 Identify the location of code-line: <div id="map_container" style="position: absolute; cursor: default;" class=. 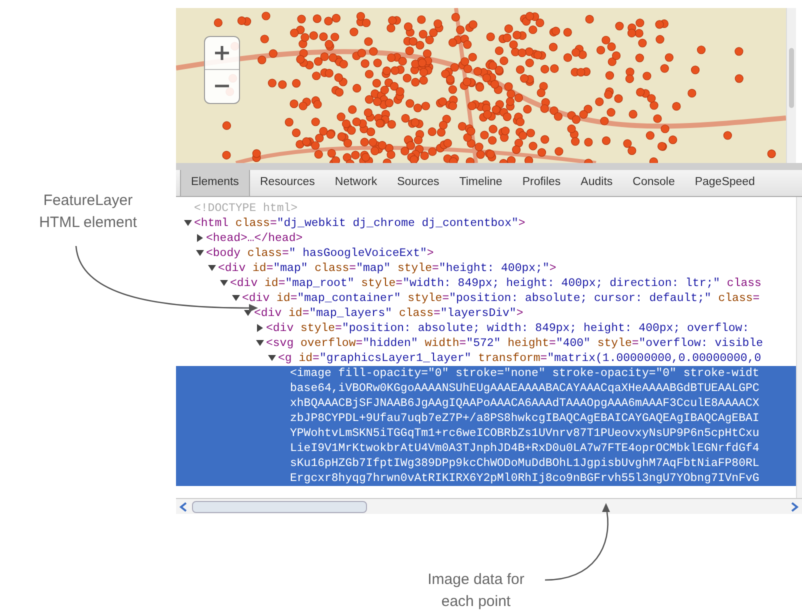
(501, 298).